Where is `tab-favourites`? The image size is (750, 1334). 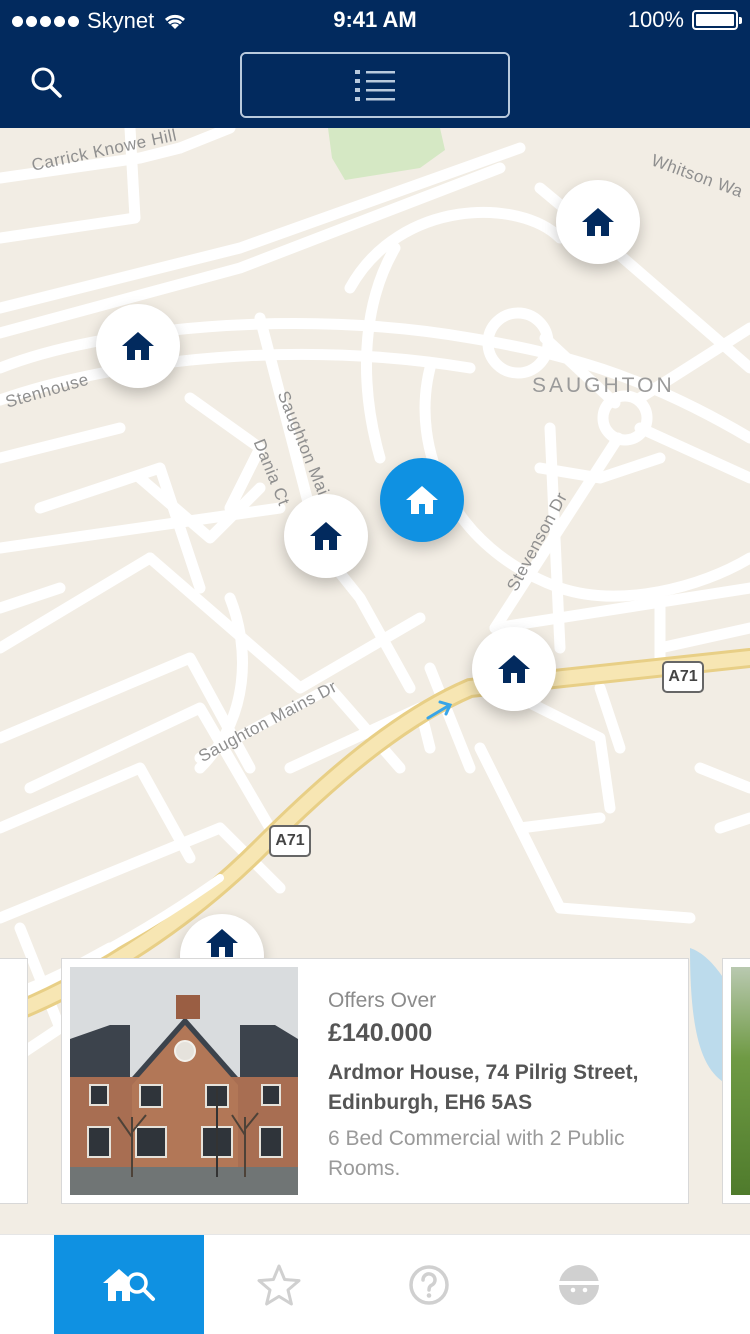 tab-favourites is located at coordinates (279, 1284).